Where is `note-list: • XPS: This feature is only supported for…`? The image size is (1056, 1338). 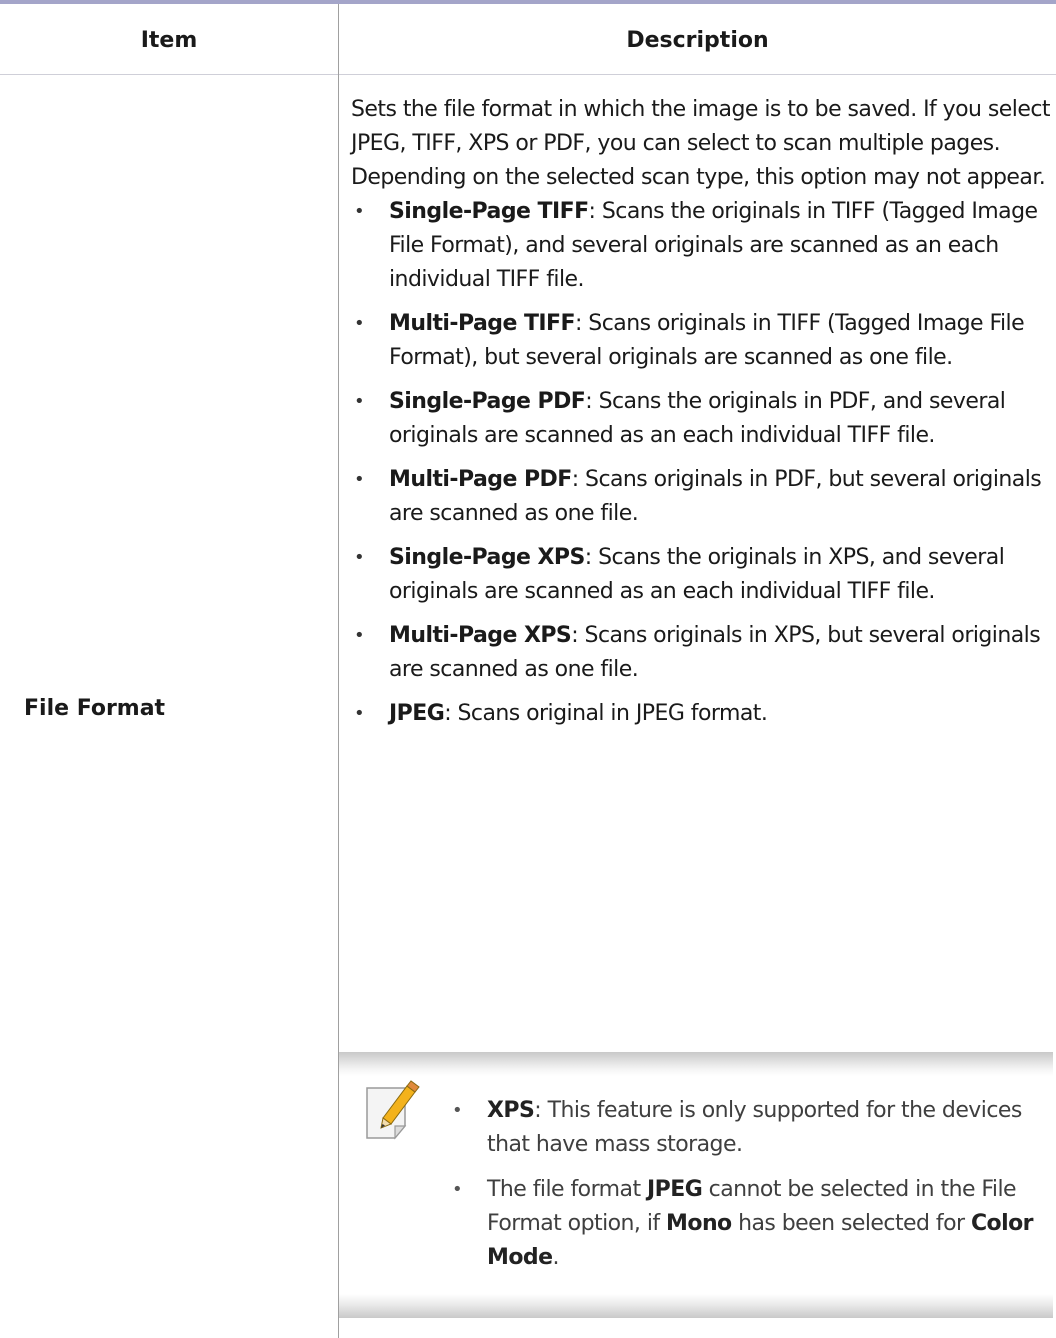 note-list: • XPS: This feature is only supported for… is located at coordinates (749, 1190).